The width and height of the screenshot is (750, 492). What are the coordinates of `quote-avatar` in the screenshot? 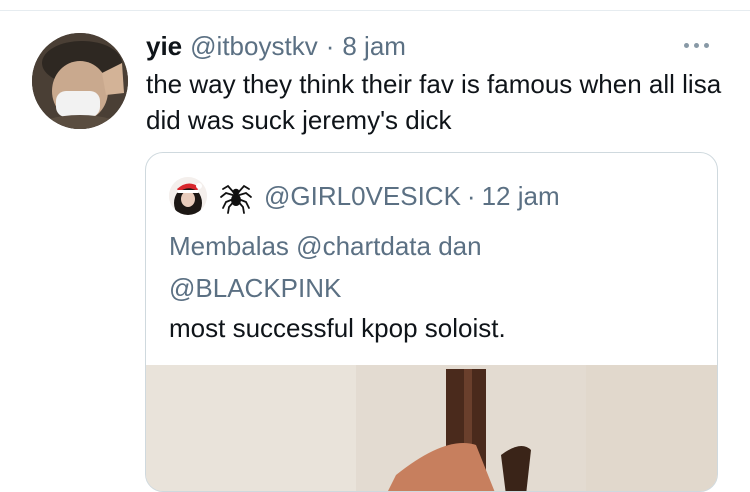 It's located at (188, 196).